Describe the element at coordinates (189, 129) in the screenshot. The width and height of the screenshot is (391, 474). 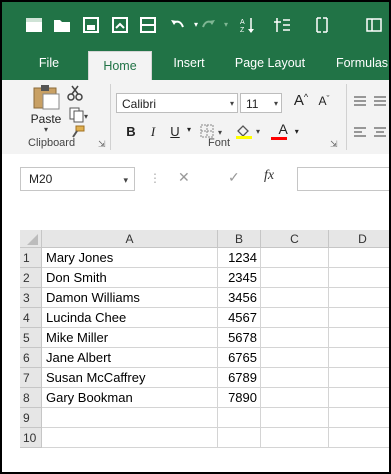
I see `underline-dropdown-icon: ▾` at that location.